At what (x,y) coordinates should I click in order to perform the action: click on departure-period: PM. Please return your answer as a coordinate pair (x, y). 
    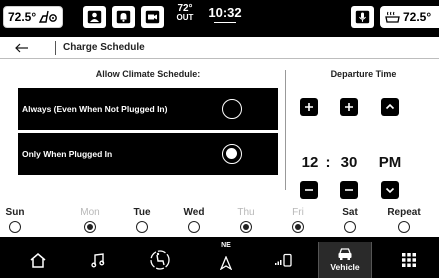
    Looking at the image, I should click on (390, 162).